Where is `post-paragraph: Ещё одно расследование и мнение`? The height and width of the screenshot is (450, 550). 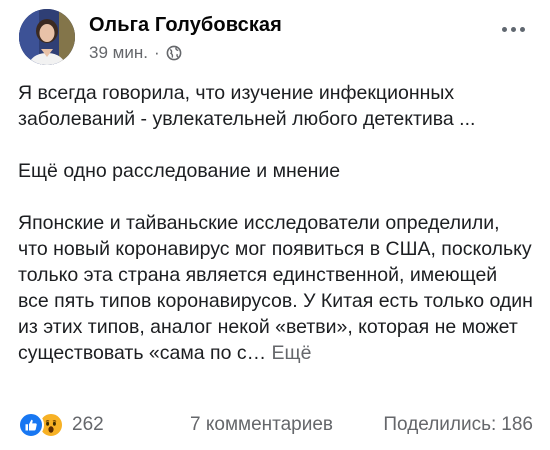 post-paragraph: Ещё одно расследование и мнение is located at coordinates (179, 171).